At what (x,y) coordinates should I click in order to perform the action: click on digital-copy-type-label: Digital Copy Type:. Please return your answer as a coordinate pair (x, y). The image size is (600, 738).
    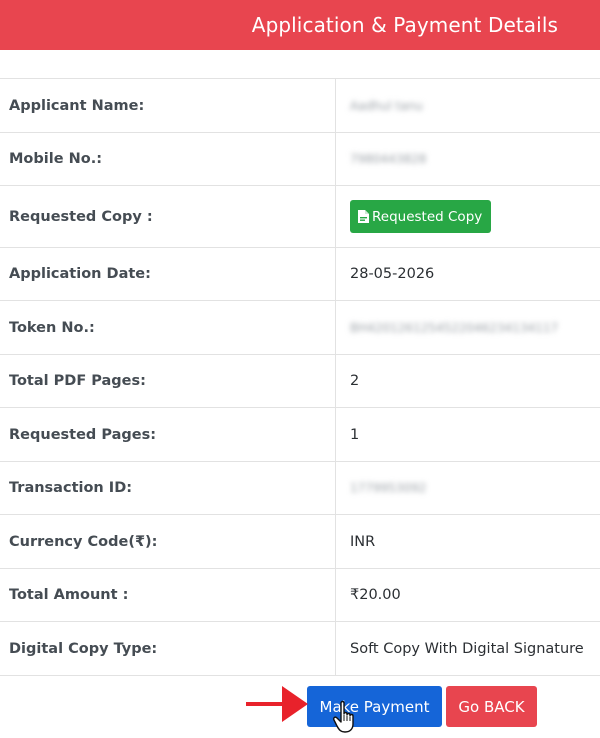
    Looking at the image, I should click on (168, 648).